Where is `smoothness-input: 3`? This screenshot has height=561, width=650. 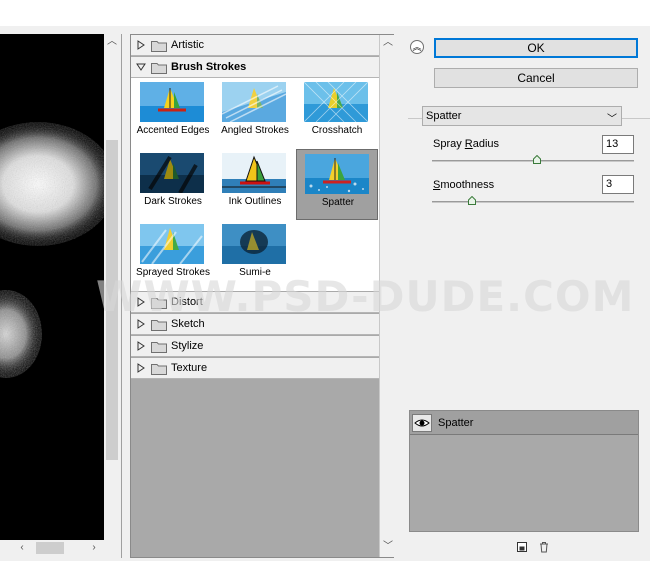 smoothness-input: 3 is located at coordinates (618, 184).